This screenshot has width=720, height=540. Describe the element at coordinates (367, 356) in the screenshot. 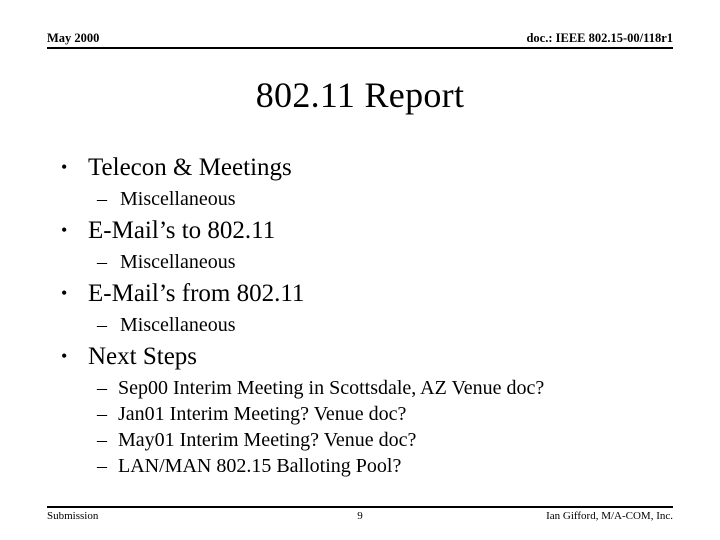

I see `bullet-level1: • Next Steps` at that location.